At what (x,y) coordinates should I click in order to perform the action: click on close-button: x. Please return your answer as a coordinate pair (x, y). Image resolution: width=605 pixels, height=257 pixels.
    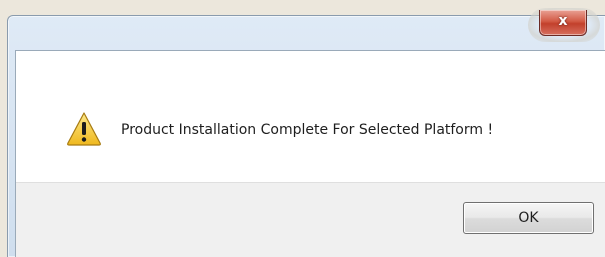
    Looking at the image, I should click on (563, 23).